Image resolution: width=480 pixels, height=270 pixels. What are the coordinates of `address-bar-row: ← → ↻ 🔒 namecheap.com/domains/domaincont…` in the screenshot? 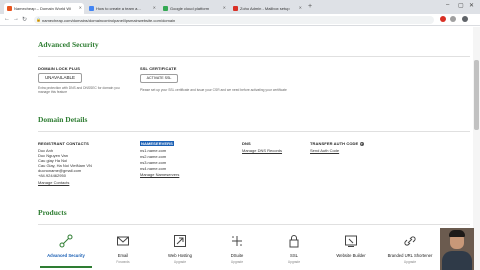 It's located at (240, 20).